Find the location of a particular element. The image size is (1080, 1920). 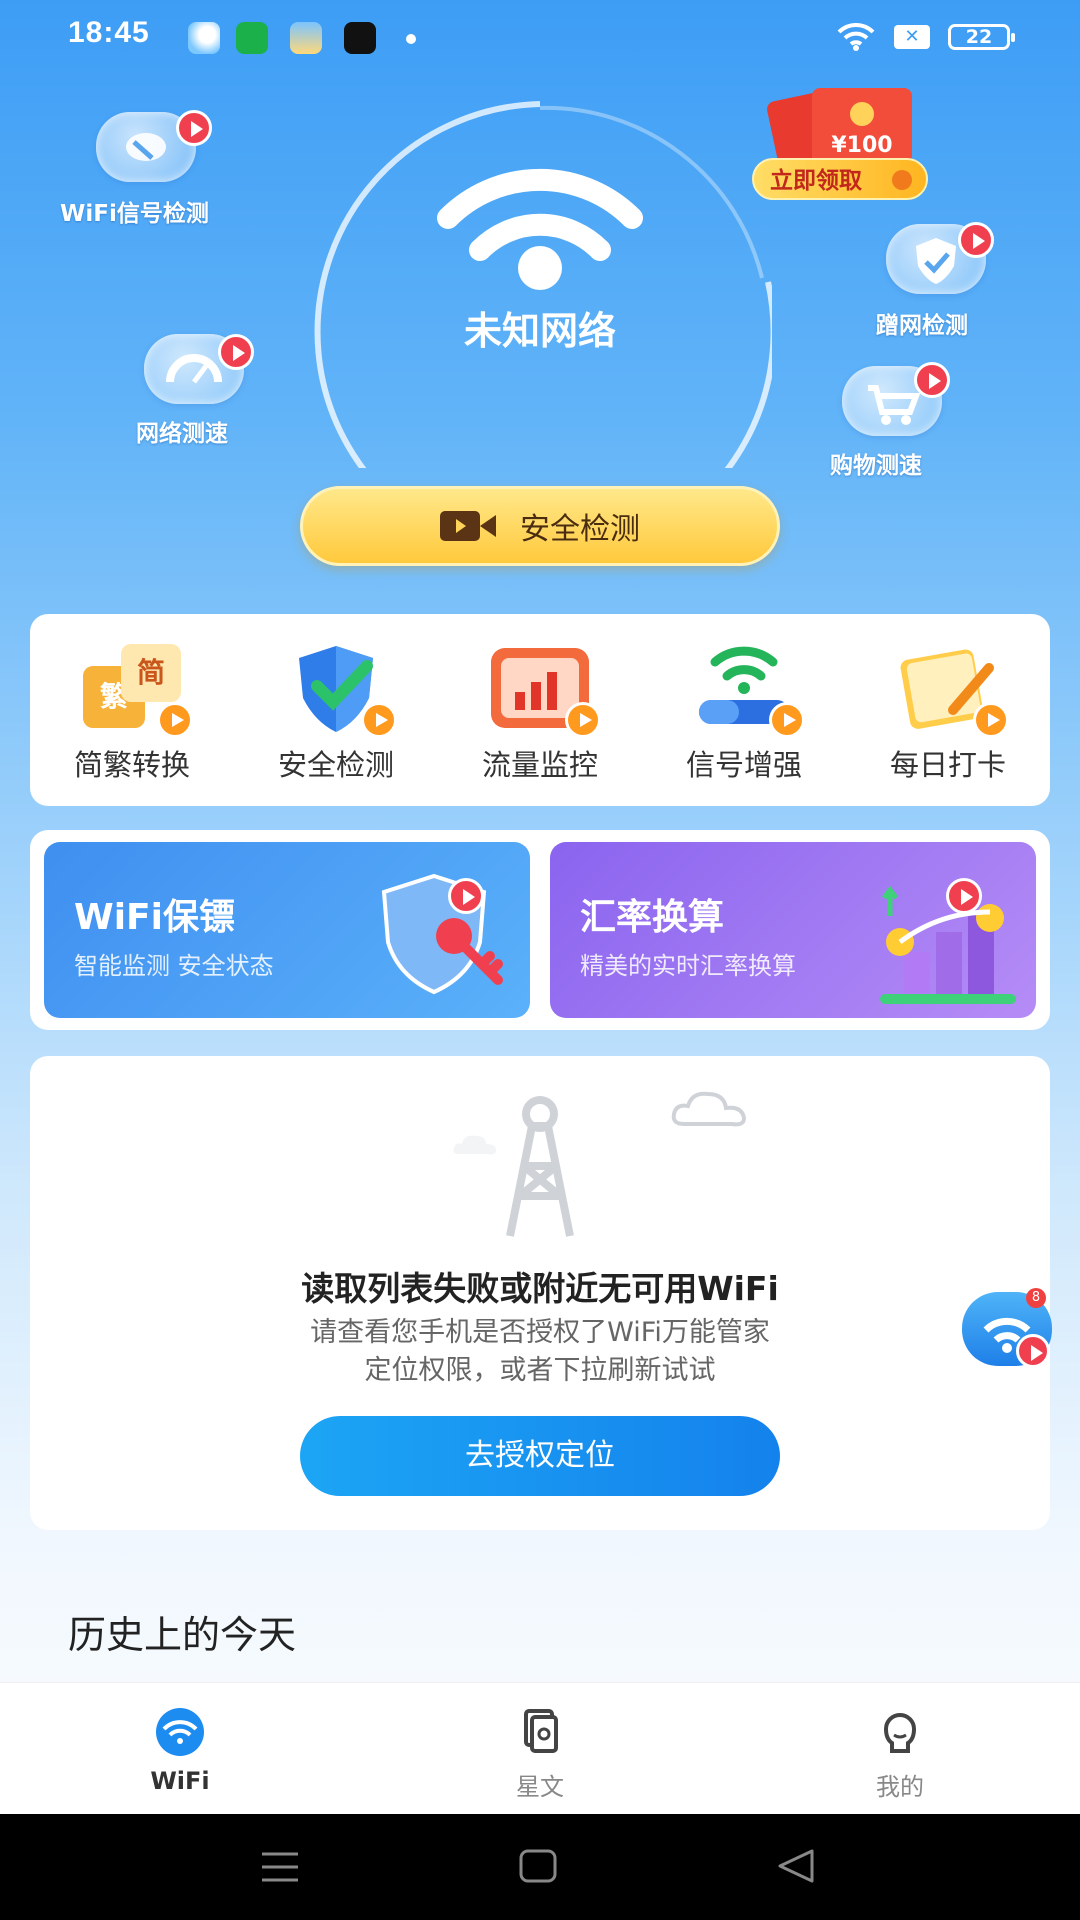

security-check-label: 安全检测 is located at coordinates (580, 529).